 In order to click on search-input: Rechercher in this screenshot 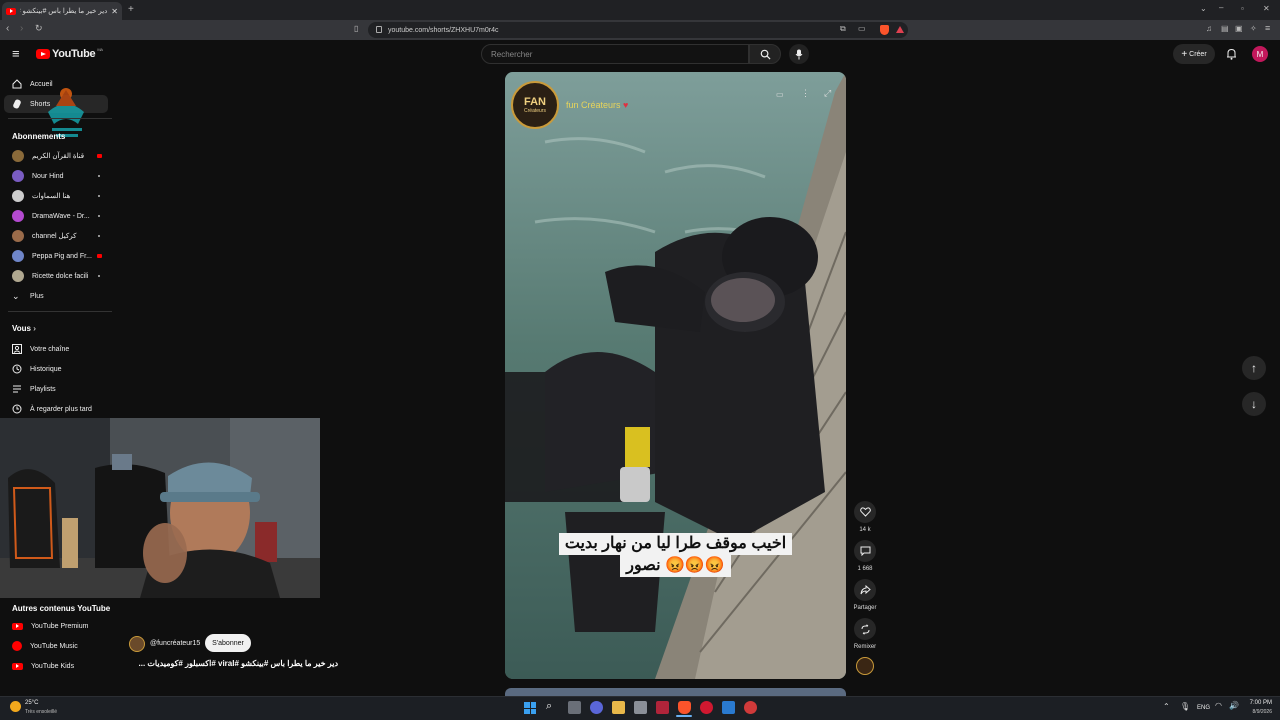, I will do `click(615, 54)`.